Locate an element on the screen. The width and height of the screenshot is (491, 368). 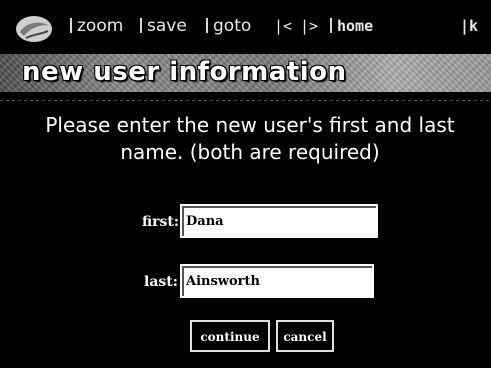
cancel-button: cancel is located at coordinates (305, 336).